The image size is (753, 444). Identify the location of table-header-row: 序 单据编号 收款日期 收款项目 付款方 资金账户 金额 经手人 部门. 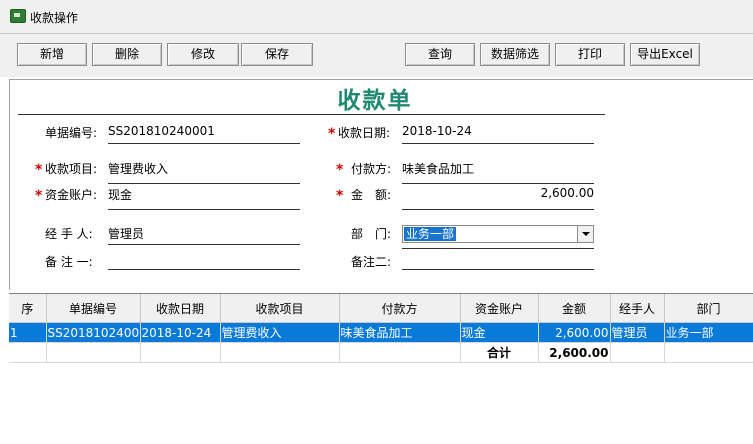
(381, 308).